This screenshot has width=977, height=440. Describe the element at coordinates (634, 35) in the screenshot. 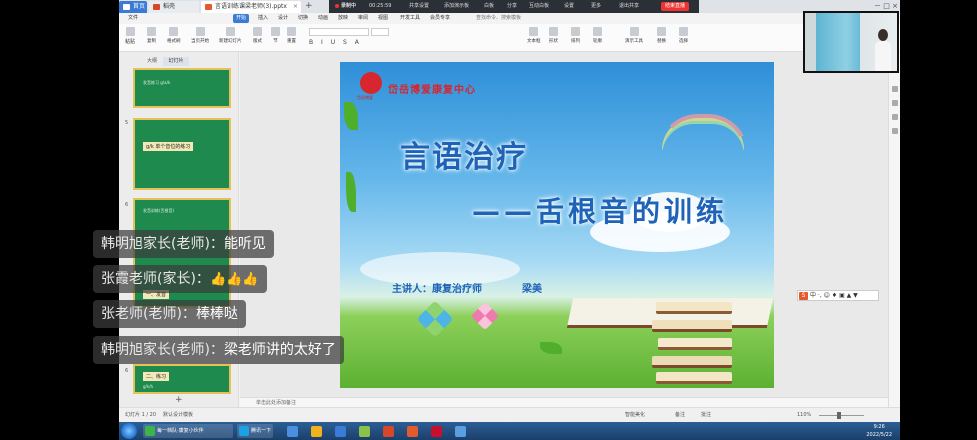

I see `presentation-tools-button: 演示工具` at that location.